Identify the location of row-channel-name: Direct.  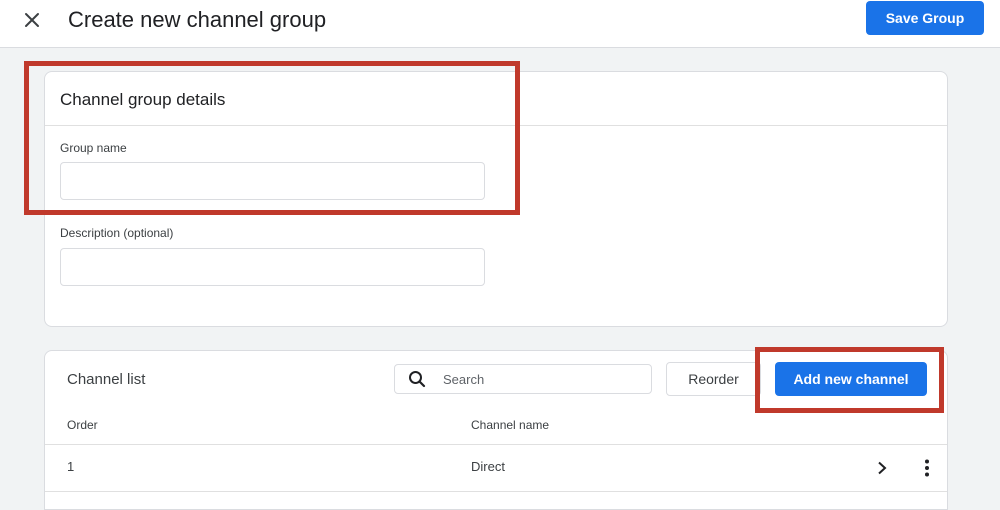
(488, 466).